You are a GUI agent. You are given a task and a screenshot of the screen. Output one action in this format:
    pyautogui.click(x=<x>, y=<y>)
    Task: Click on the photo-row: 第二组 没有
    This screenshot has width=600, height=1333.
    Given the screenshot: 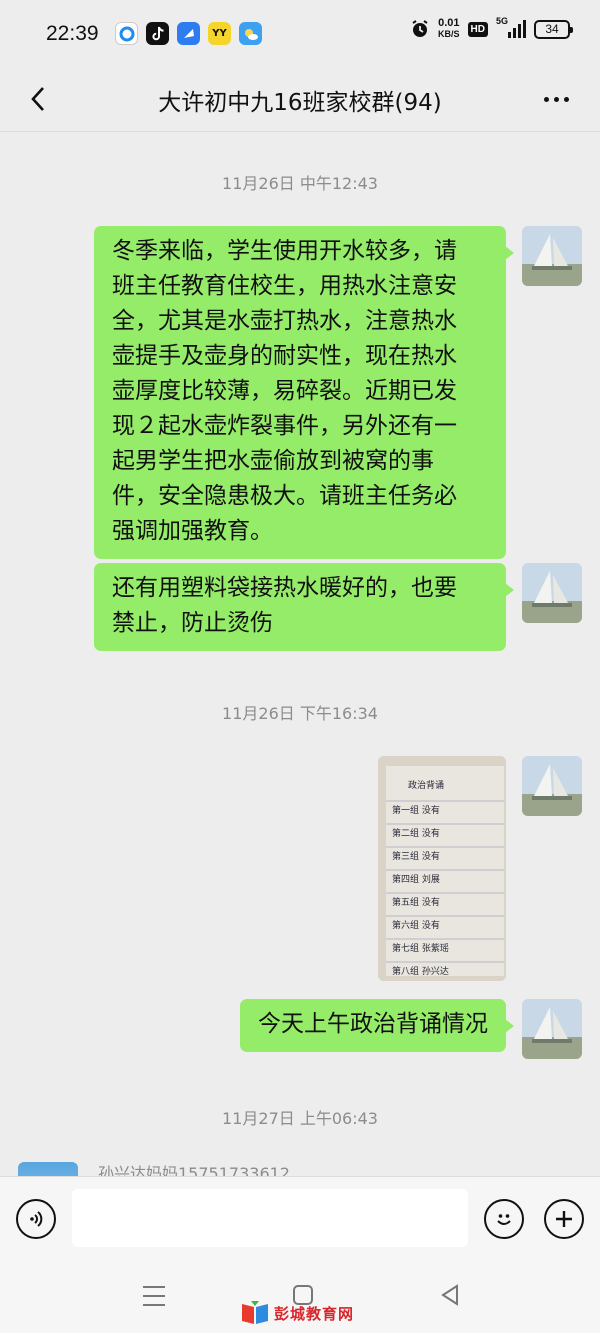 What is the action you would take?
    pyautogui.click(x=416, y=833)
    